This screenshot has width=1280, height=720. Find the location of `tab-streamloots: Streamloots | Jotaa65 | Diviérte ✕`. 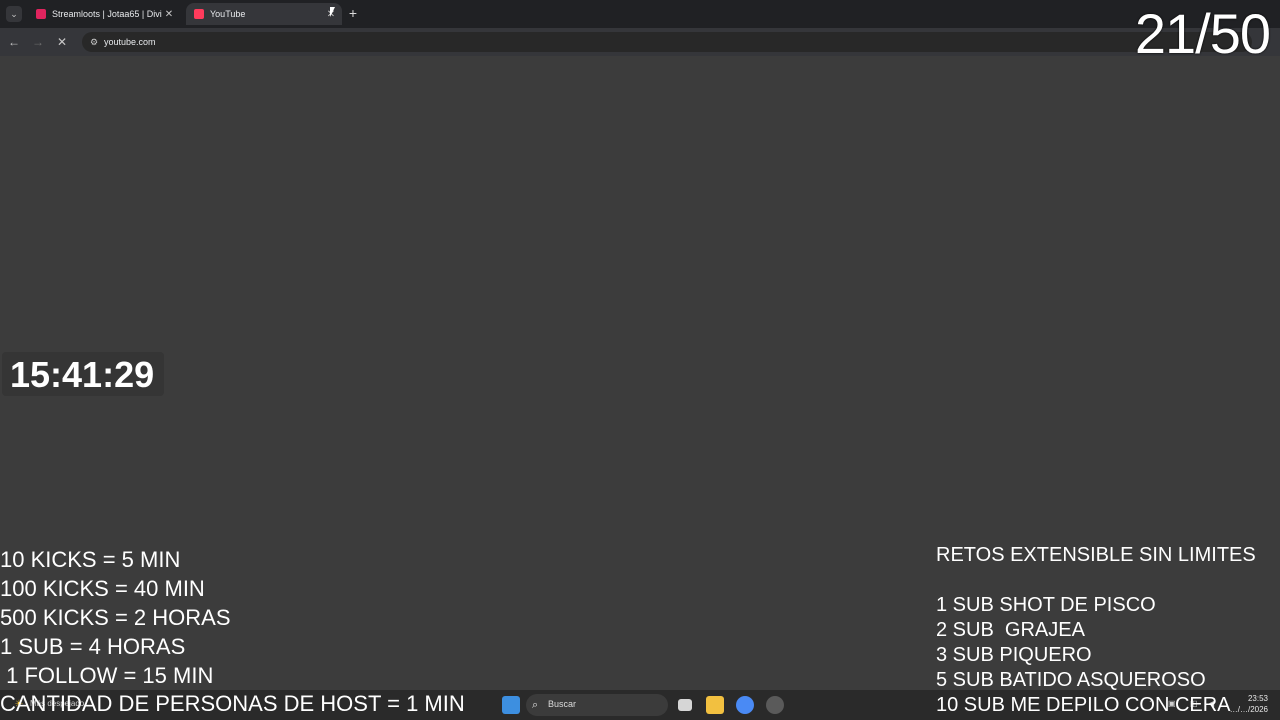

tab-streamloots: Streamloots | Jotaa65 | Diviérte ✕ is located at coordinates (104, 14).